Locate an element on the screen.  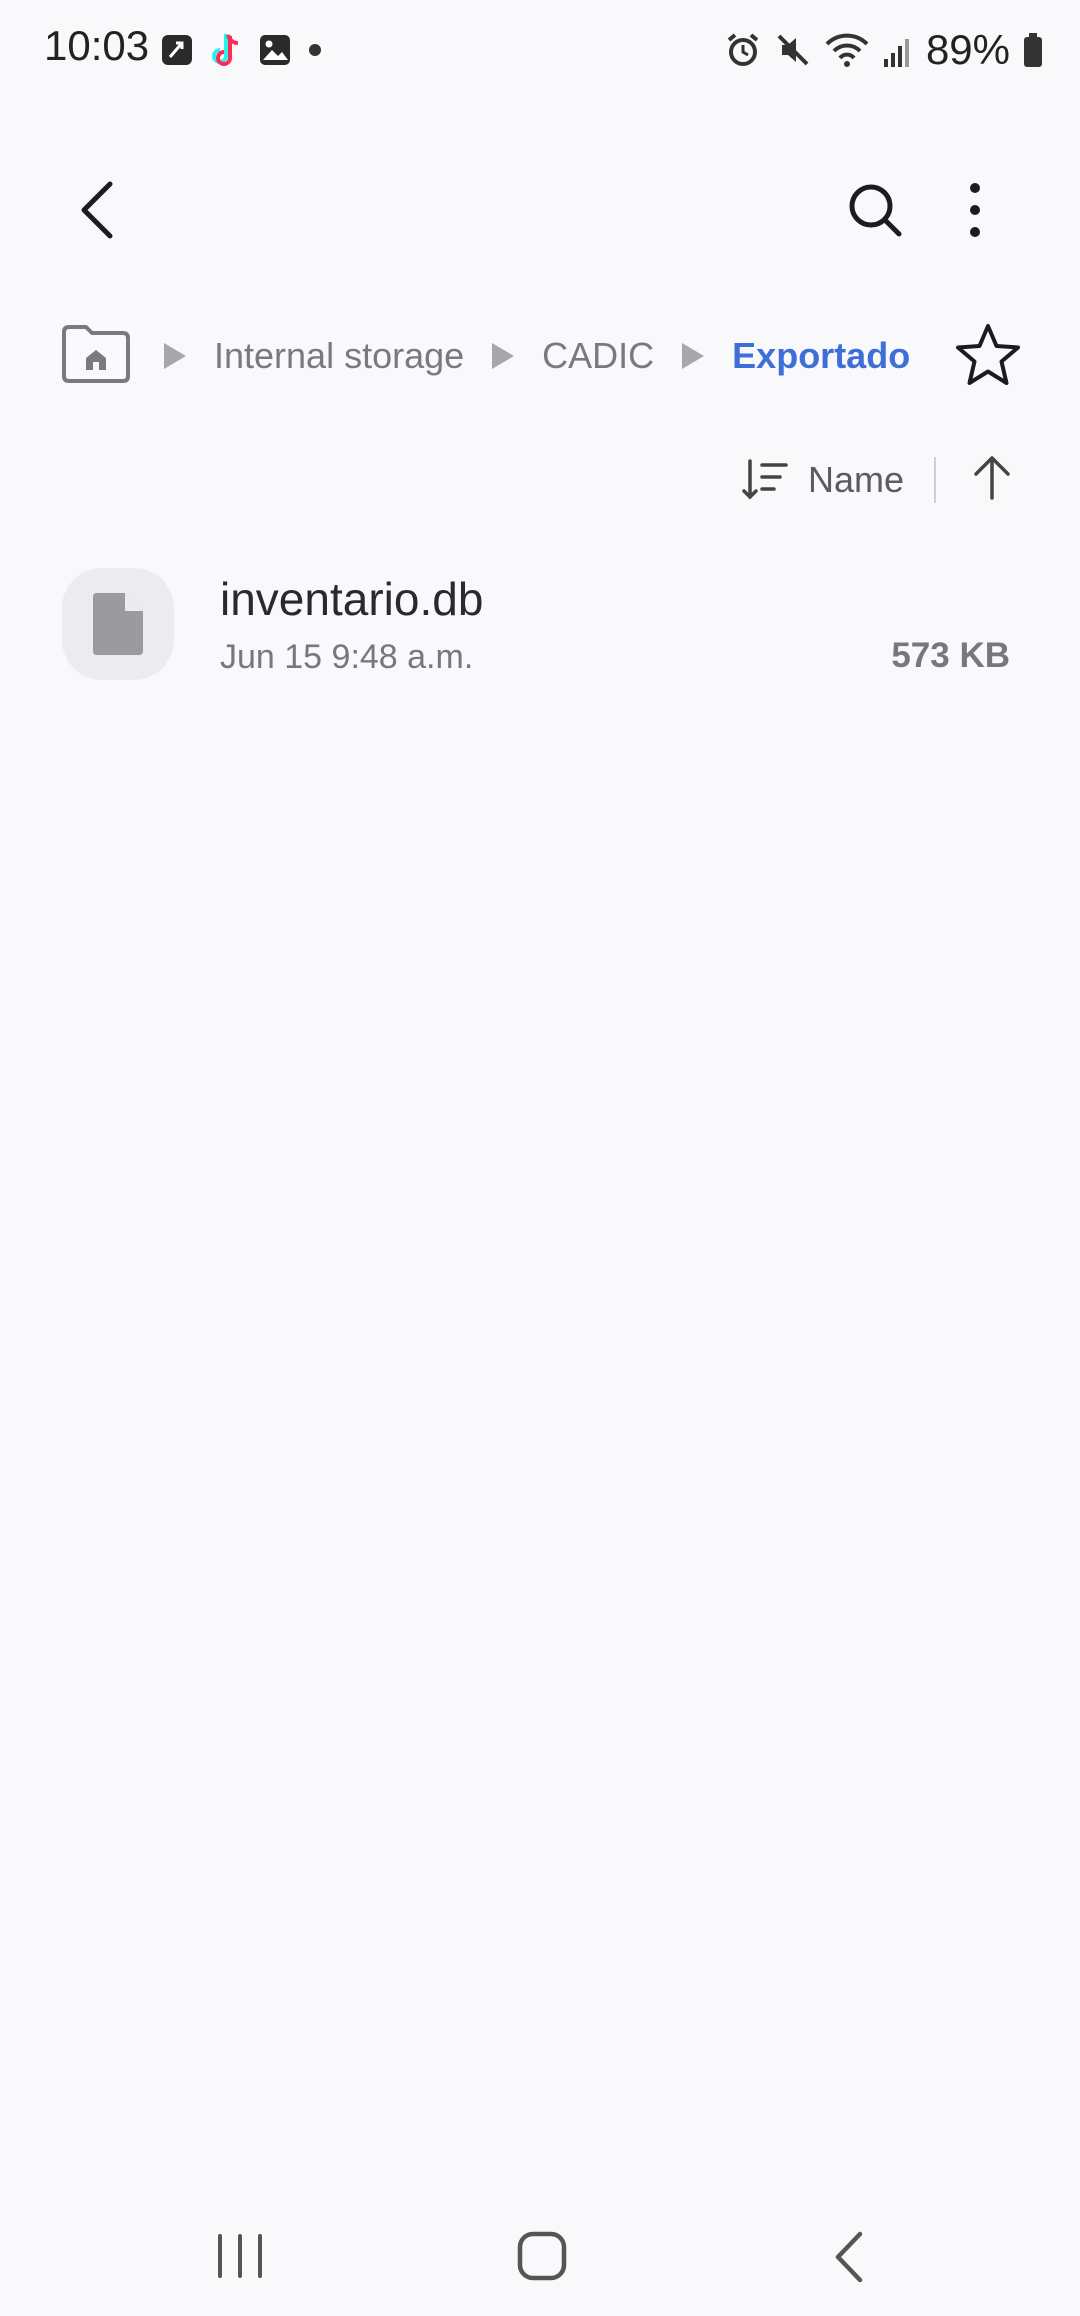
top-toolbar is located at coordinates (540, 210).